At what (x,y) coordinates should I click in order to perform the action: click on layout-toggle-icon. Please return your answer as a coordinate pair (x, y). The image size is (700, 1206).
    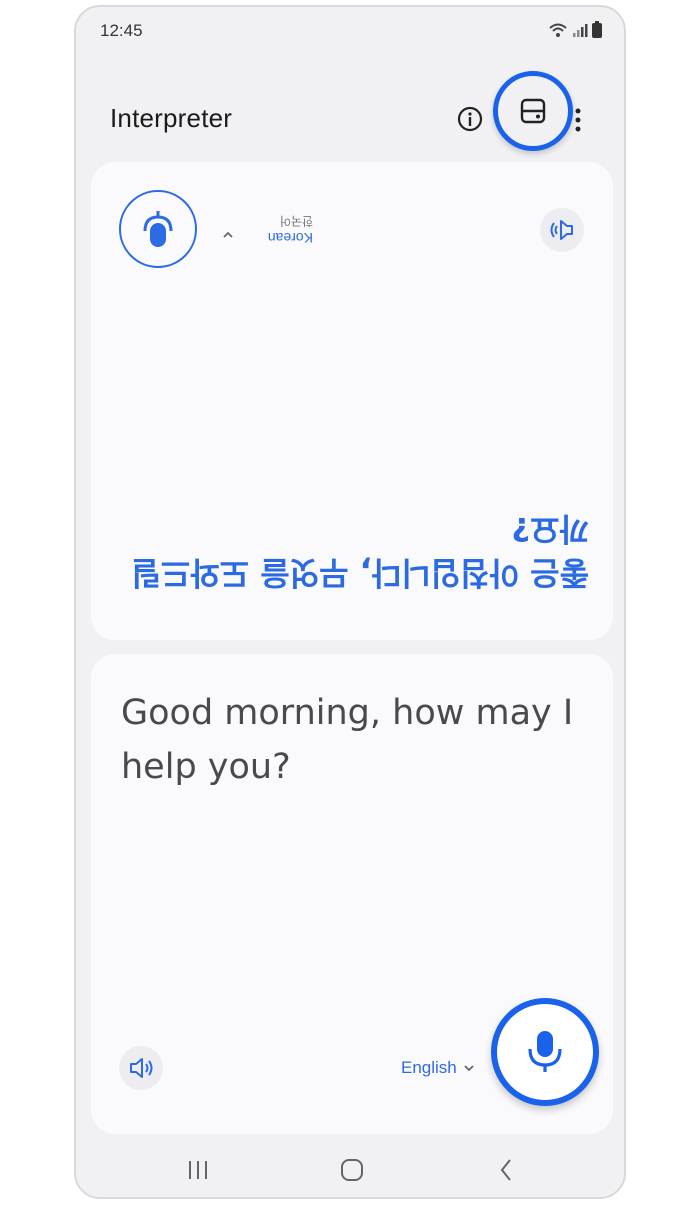
    Looking at the image, I should click on (533, 111).